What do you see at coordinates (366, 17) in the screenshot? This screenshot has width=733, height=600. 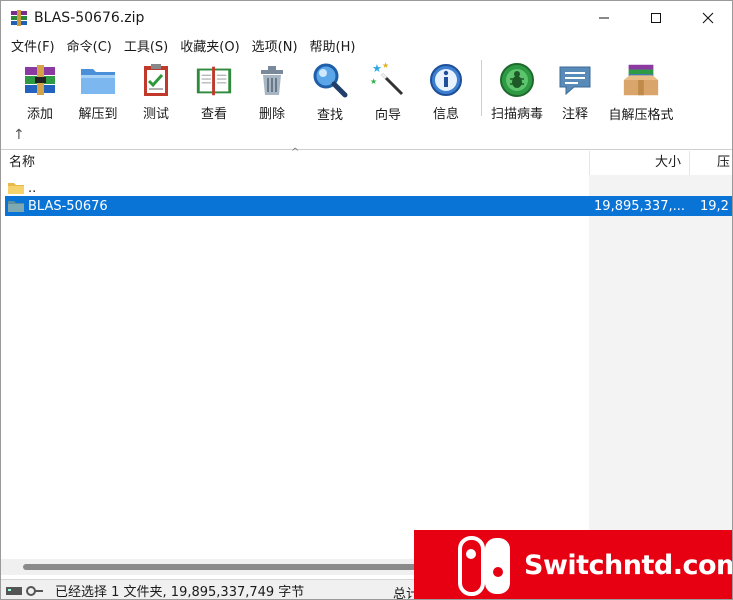 I see `title-bar: BLAS-50676.zip` at bounding box center [366, 17].